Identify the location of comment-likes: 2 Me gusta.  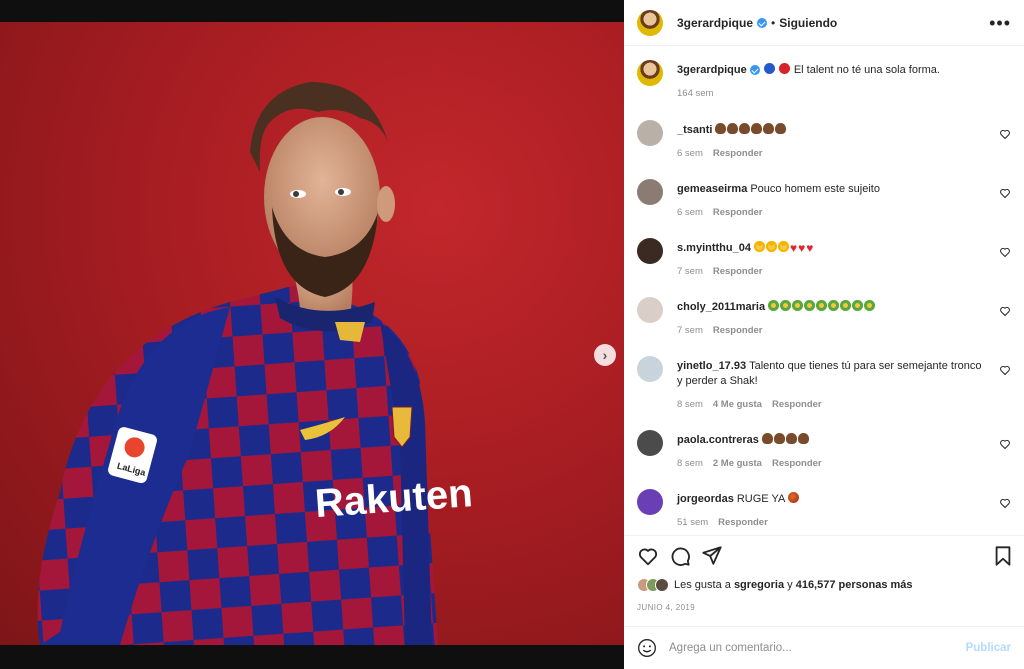
(737, 463).